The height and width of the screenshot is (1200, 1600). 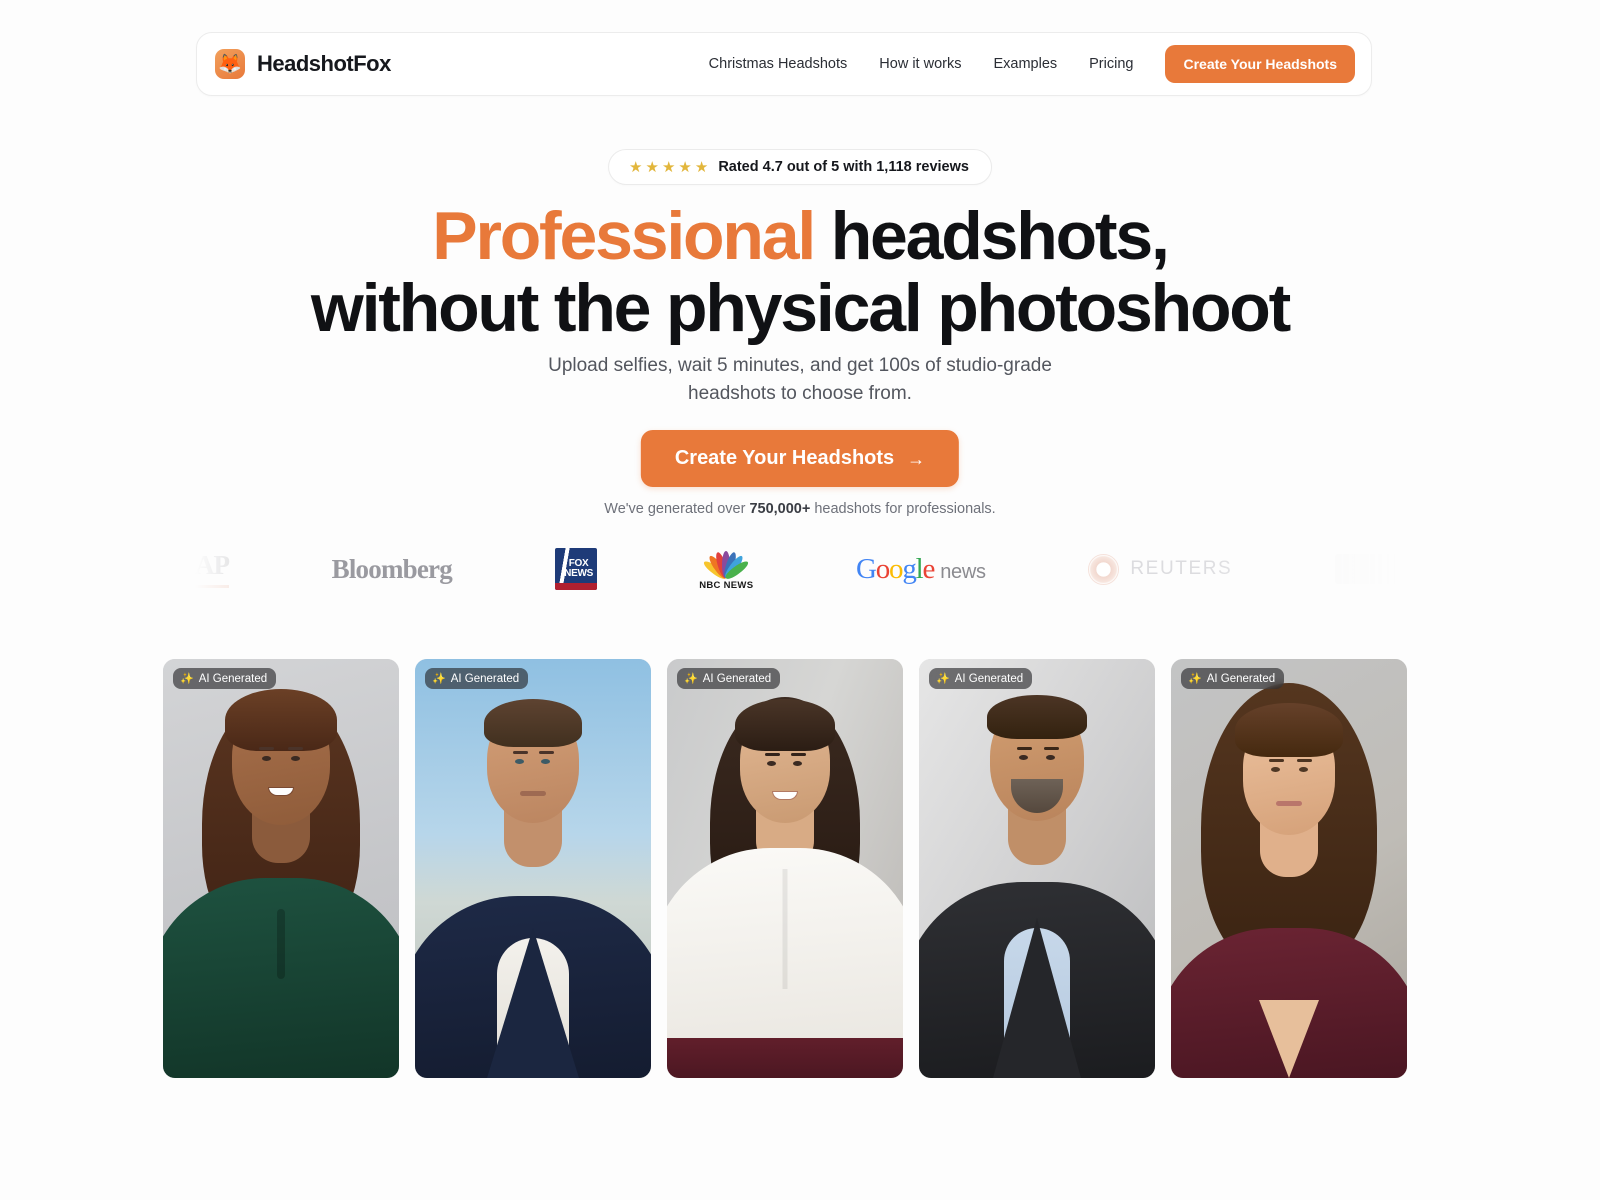 I want to click on google-letter-o1: o, so click(x=883, y=568).